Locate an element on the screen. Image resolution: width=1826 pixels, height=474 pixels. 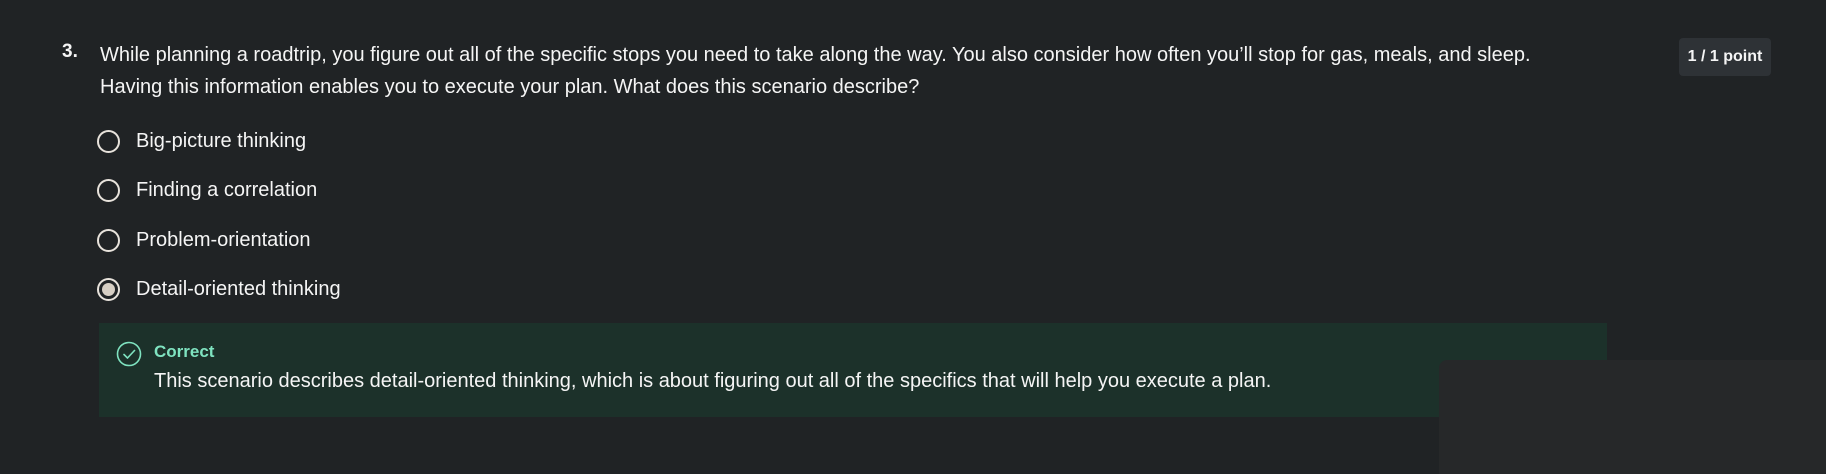
feedback-title: Correct is located at coordinates (184, 351).